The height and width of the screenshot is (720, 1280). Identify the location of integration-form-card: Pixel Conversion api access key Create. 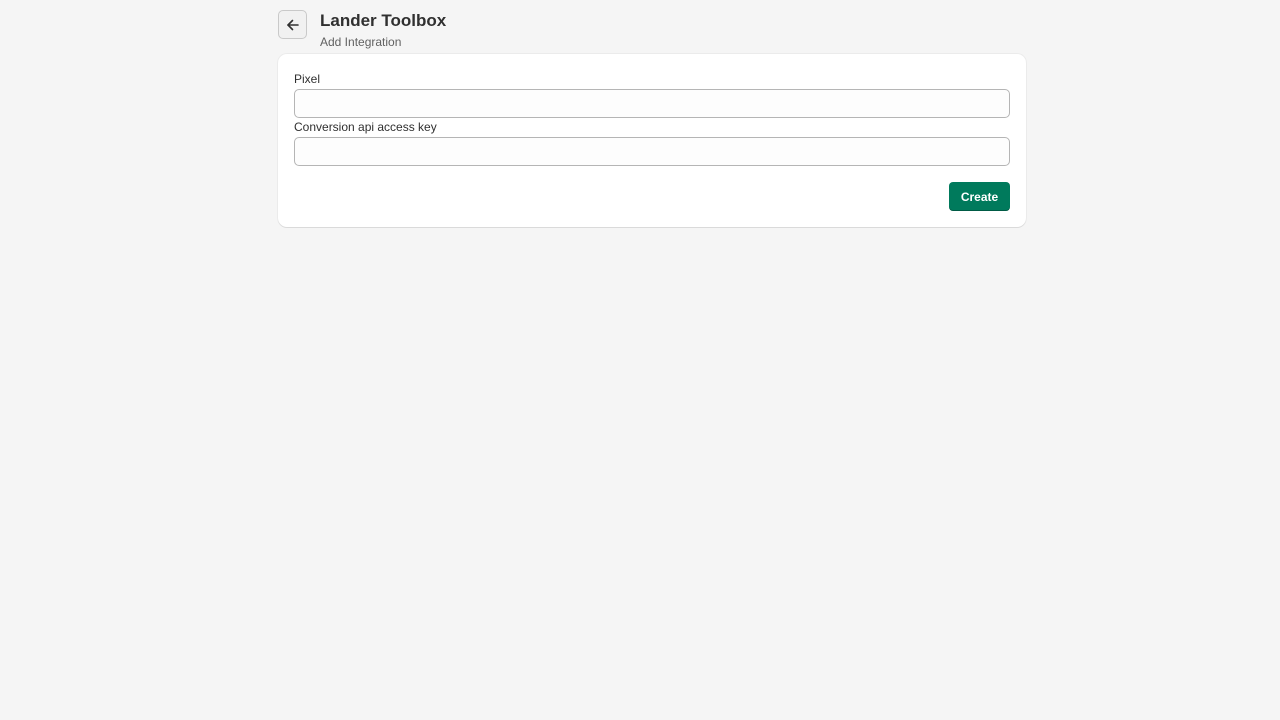
(652, 140).